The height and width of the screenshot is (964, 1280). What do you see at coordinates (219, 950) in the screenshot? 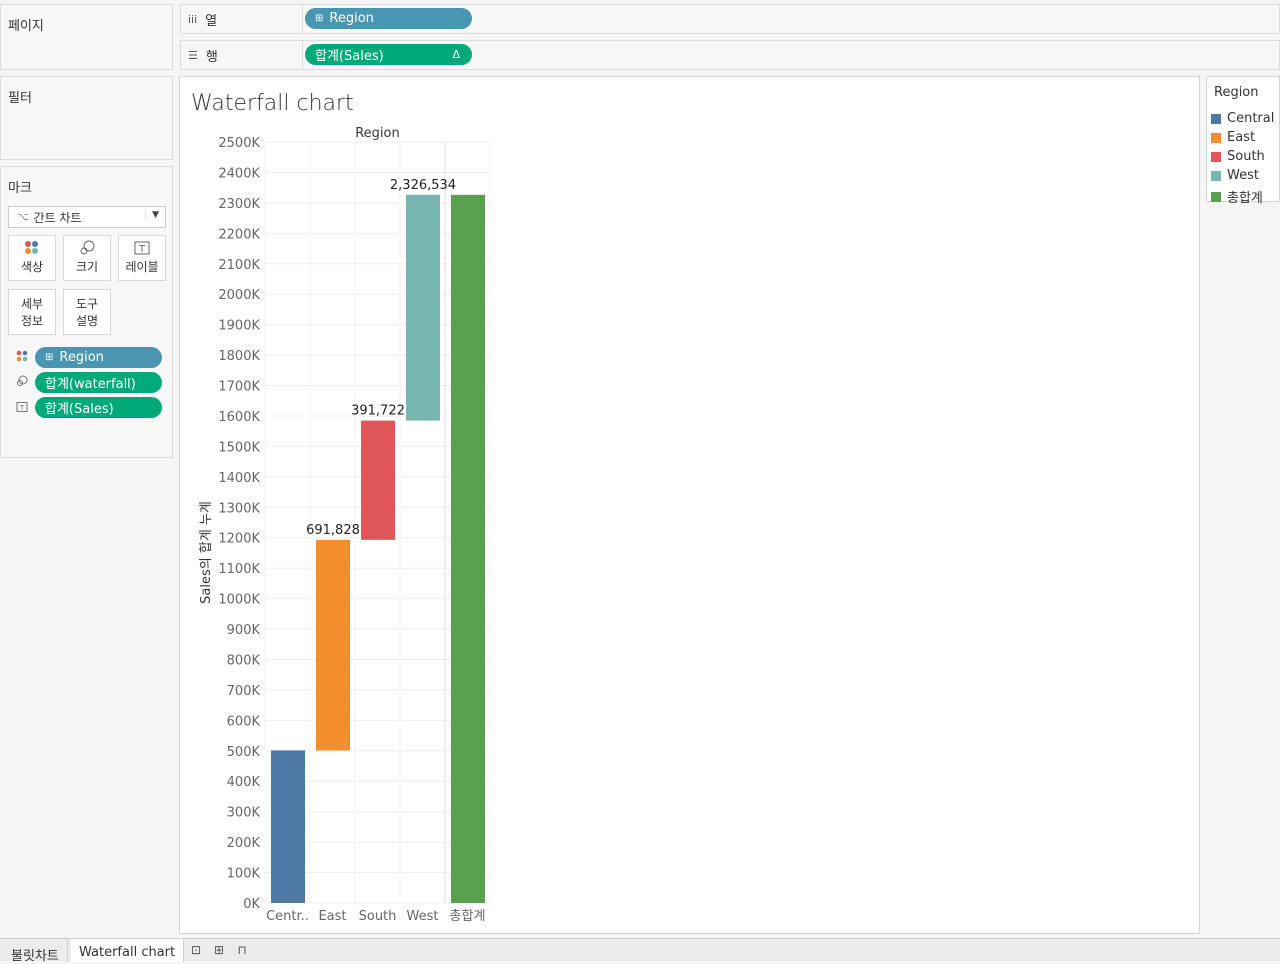
I see `new-dashboard-icon: ⊞` at bounding box center [219, 950].